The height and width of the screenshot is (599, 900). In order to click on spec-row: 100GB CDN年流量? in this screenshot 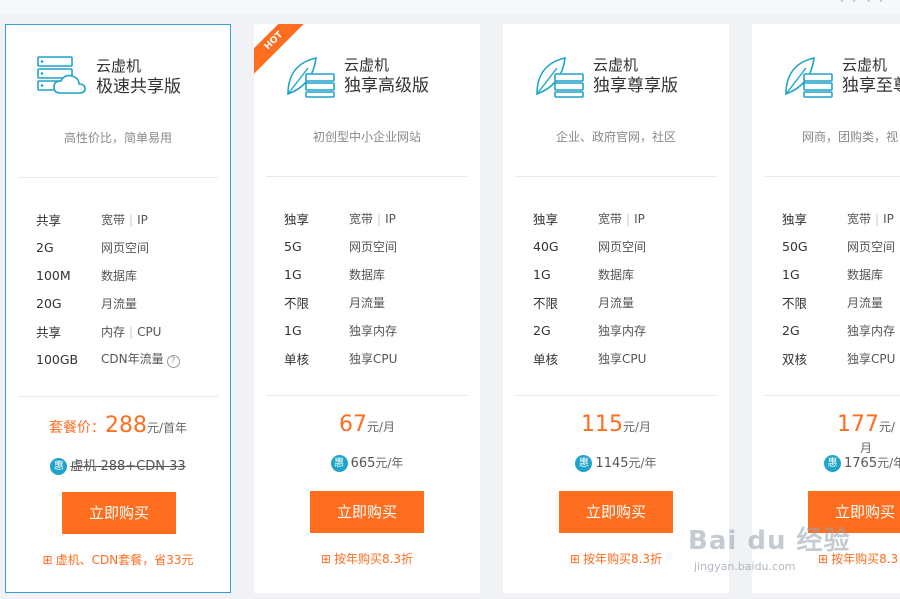, I will do `click(131, 359)`.